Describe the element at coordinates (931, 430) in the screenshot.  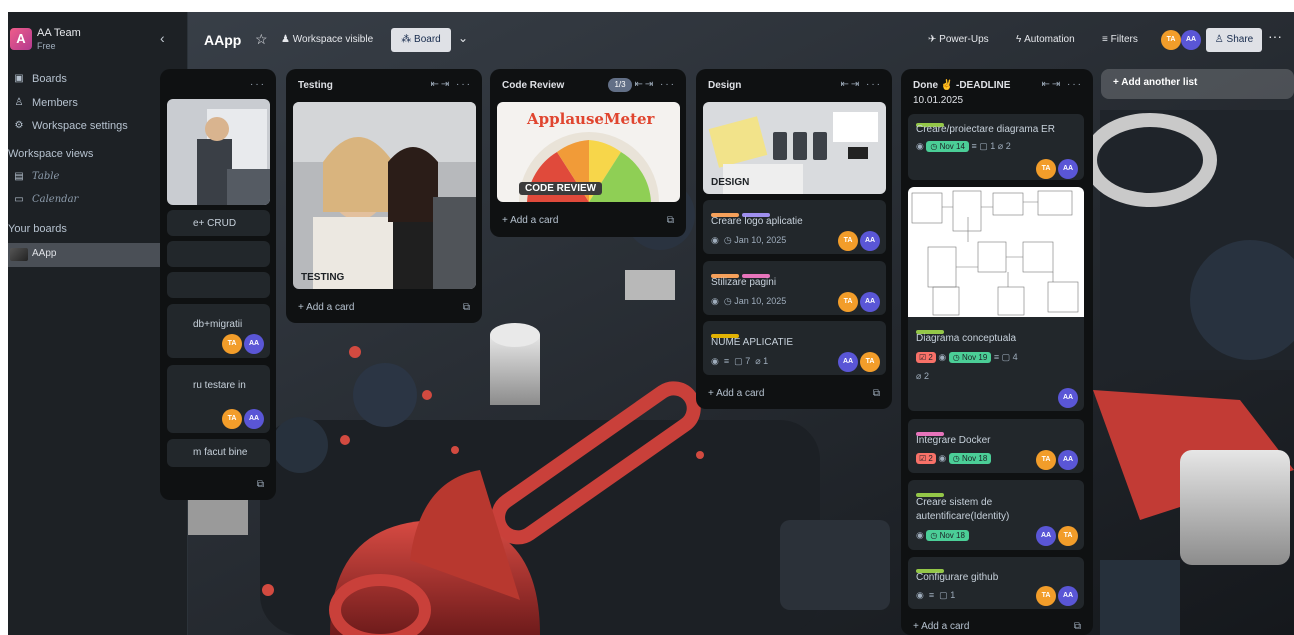
I see `card-labels` at that location.